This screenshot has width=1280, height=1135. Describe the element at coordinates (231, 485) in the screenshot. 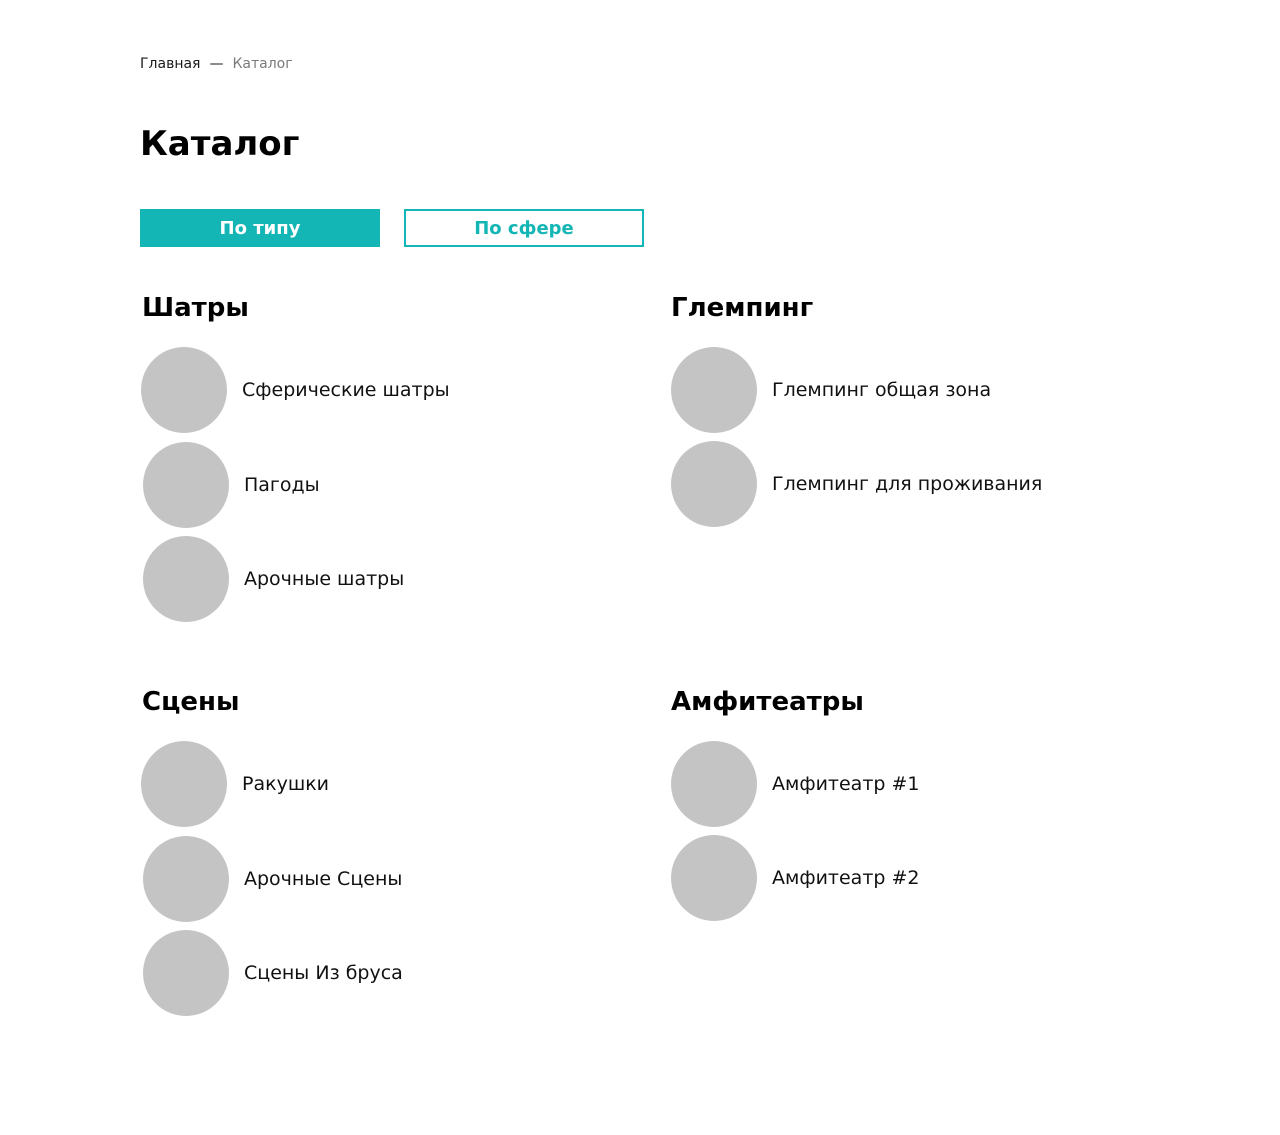

I see `catalog-item: Пагоды` at that location.